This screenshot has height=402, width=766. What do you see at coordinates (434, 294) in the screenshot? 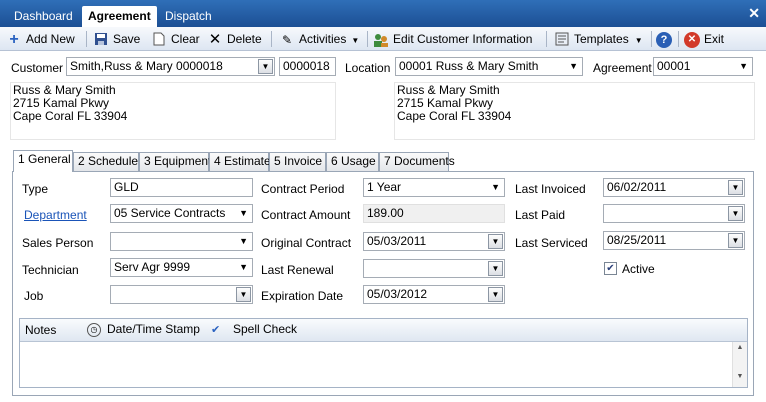
I see `expiration-date-picker: 05/03/2012 ▼` at bounding box center [434, 294].